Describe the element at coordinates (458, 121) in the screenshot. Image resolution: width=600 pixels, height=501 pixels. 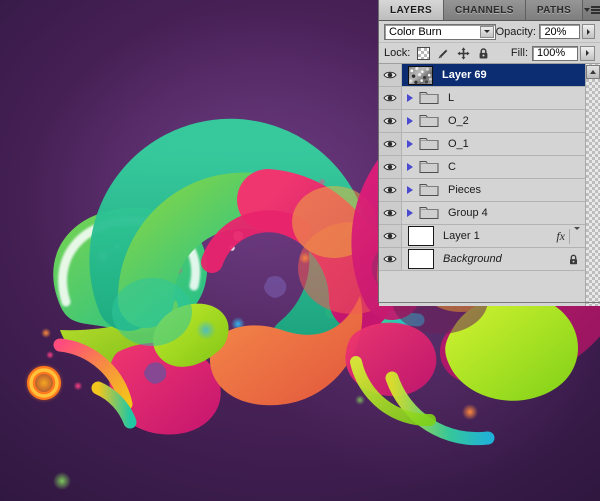
I see `layer-name: O_2` at that location.